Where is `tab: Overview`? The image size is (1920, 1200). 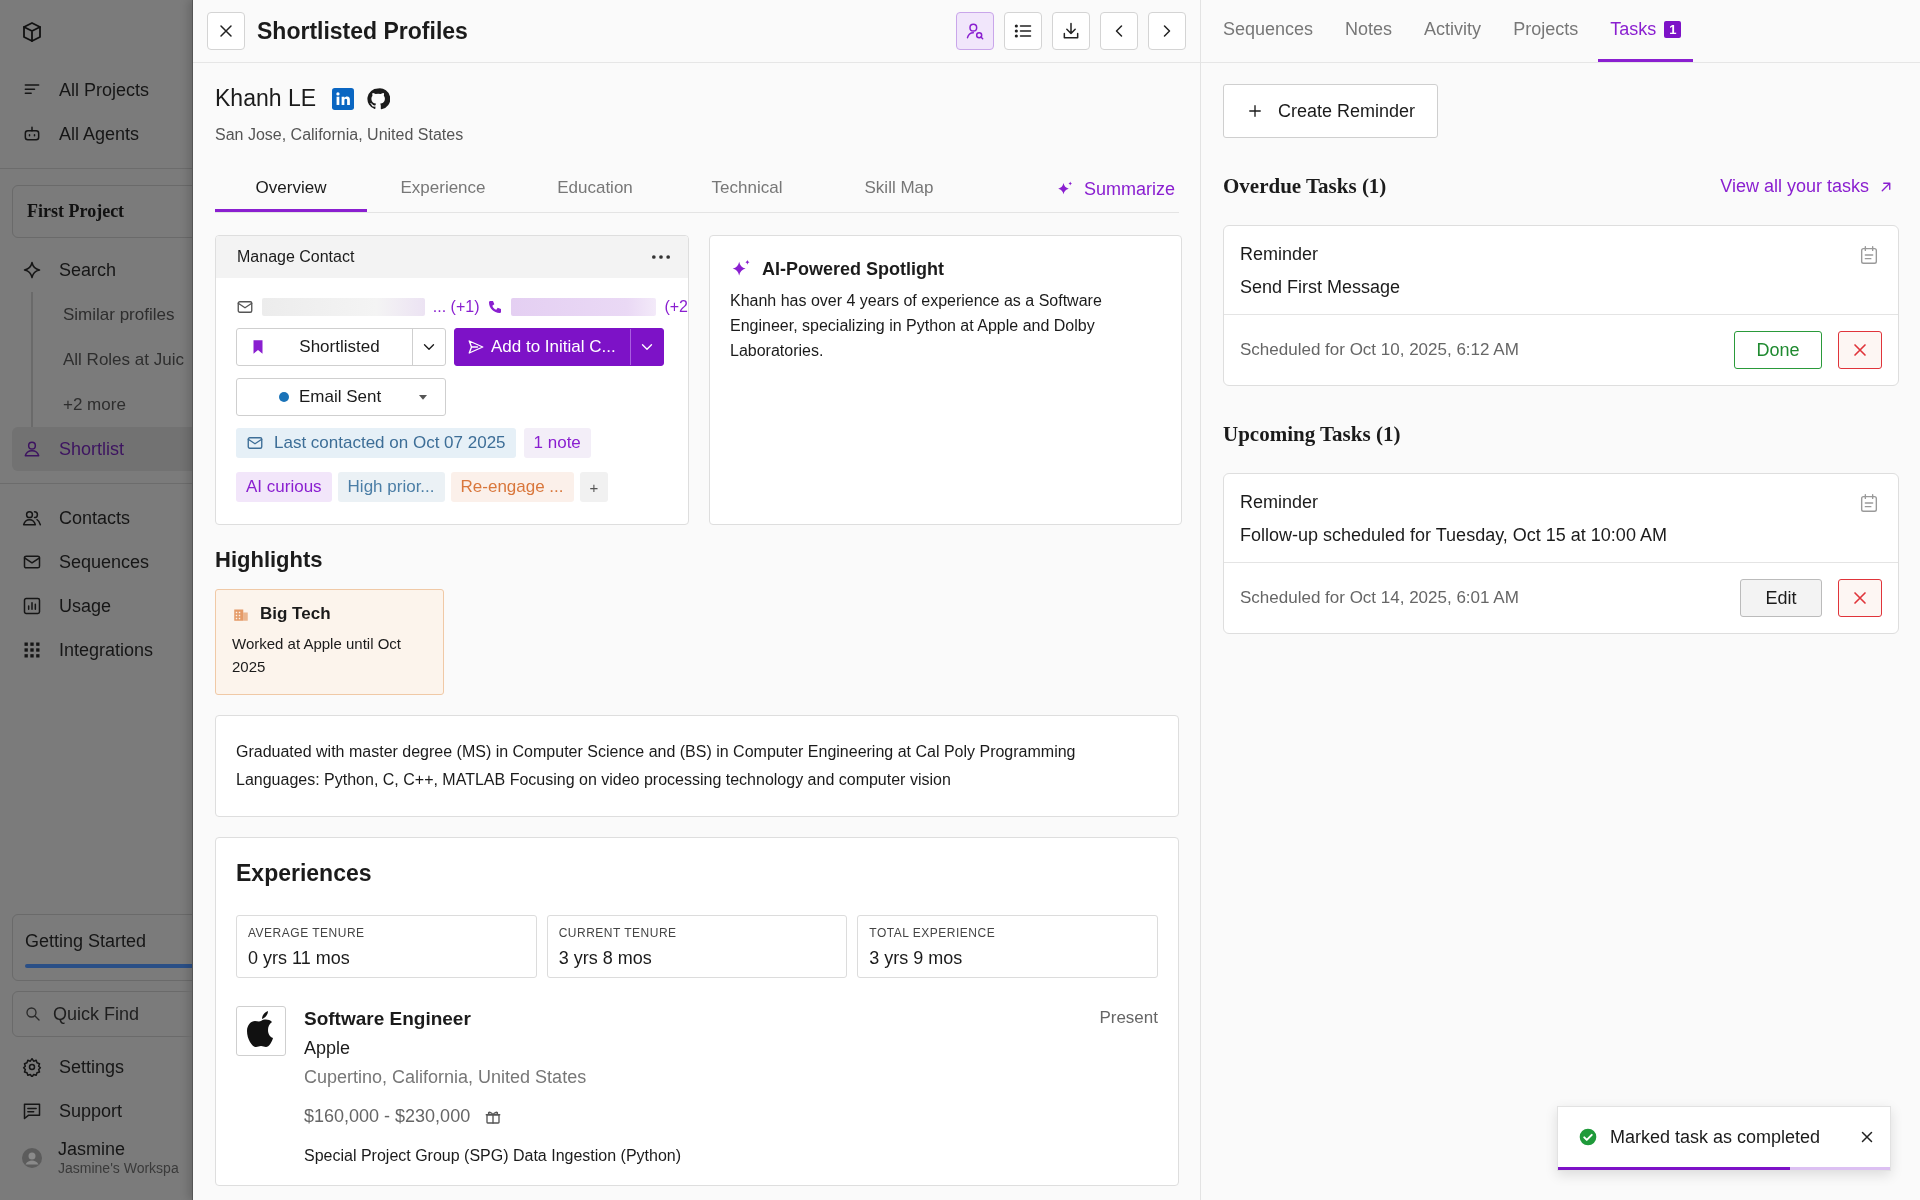 tab: Overview is located at coordinates (291, 189).